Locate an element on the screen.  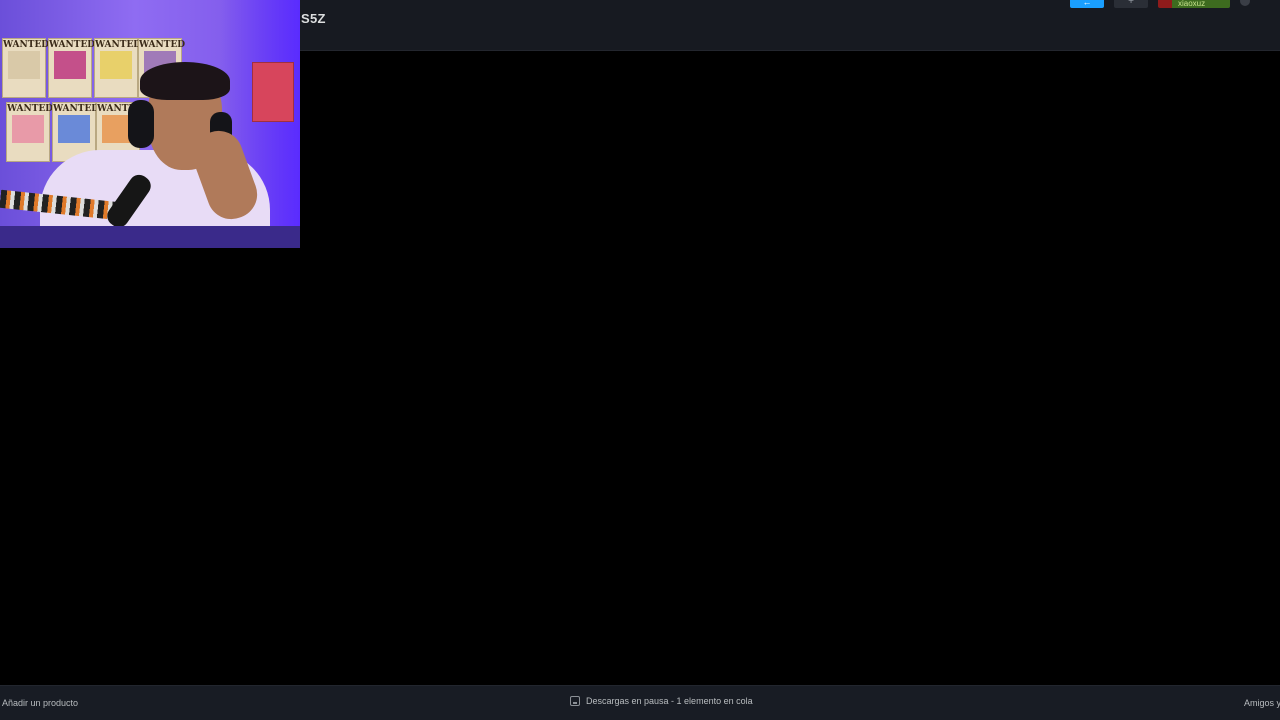
add-icon: + is located at coordinates (1131, 3).